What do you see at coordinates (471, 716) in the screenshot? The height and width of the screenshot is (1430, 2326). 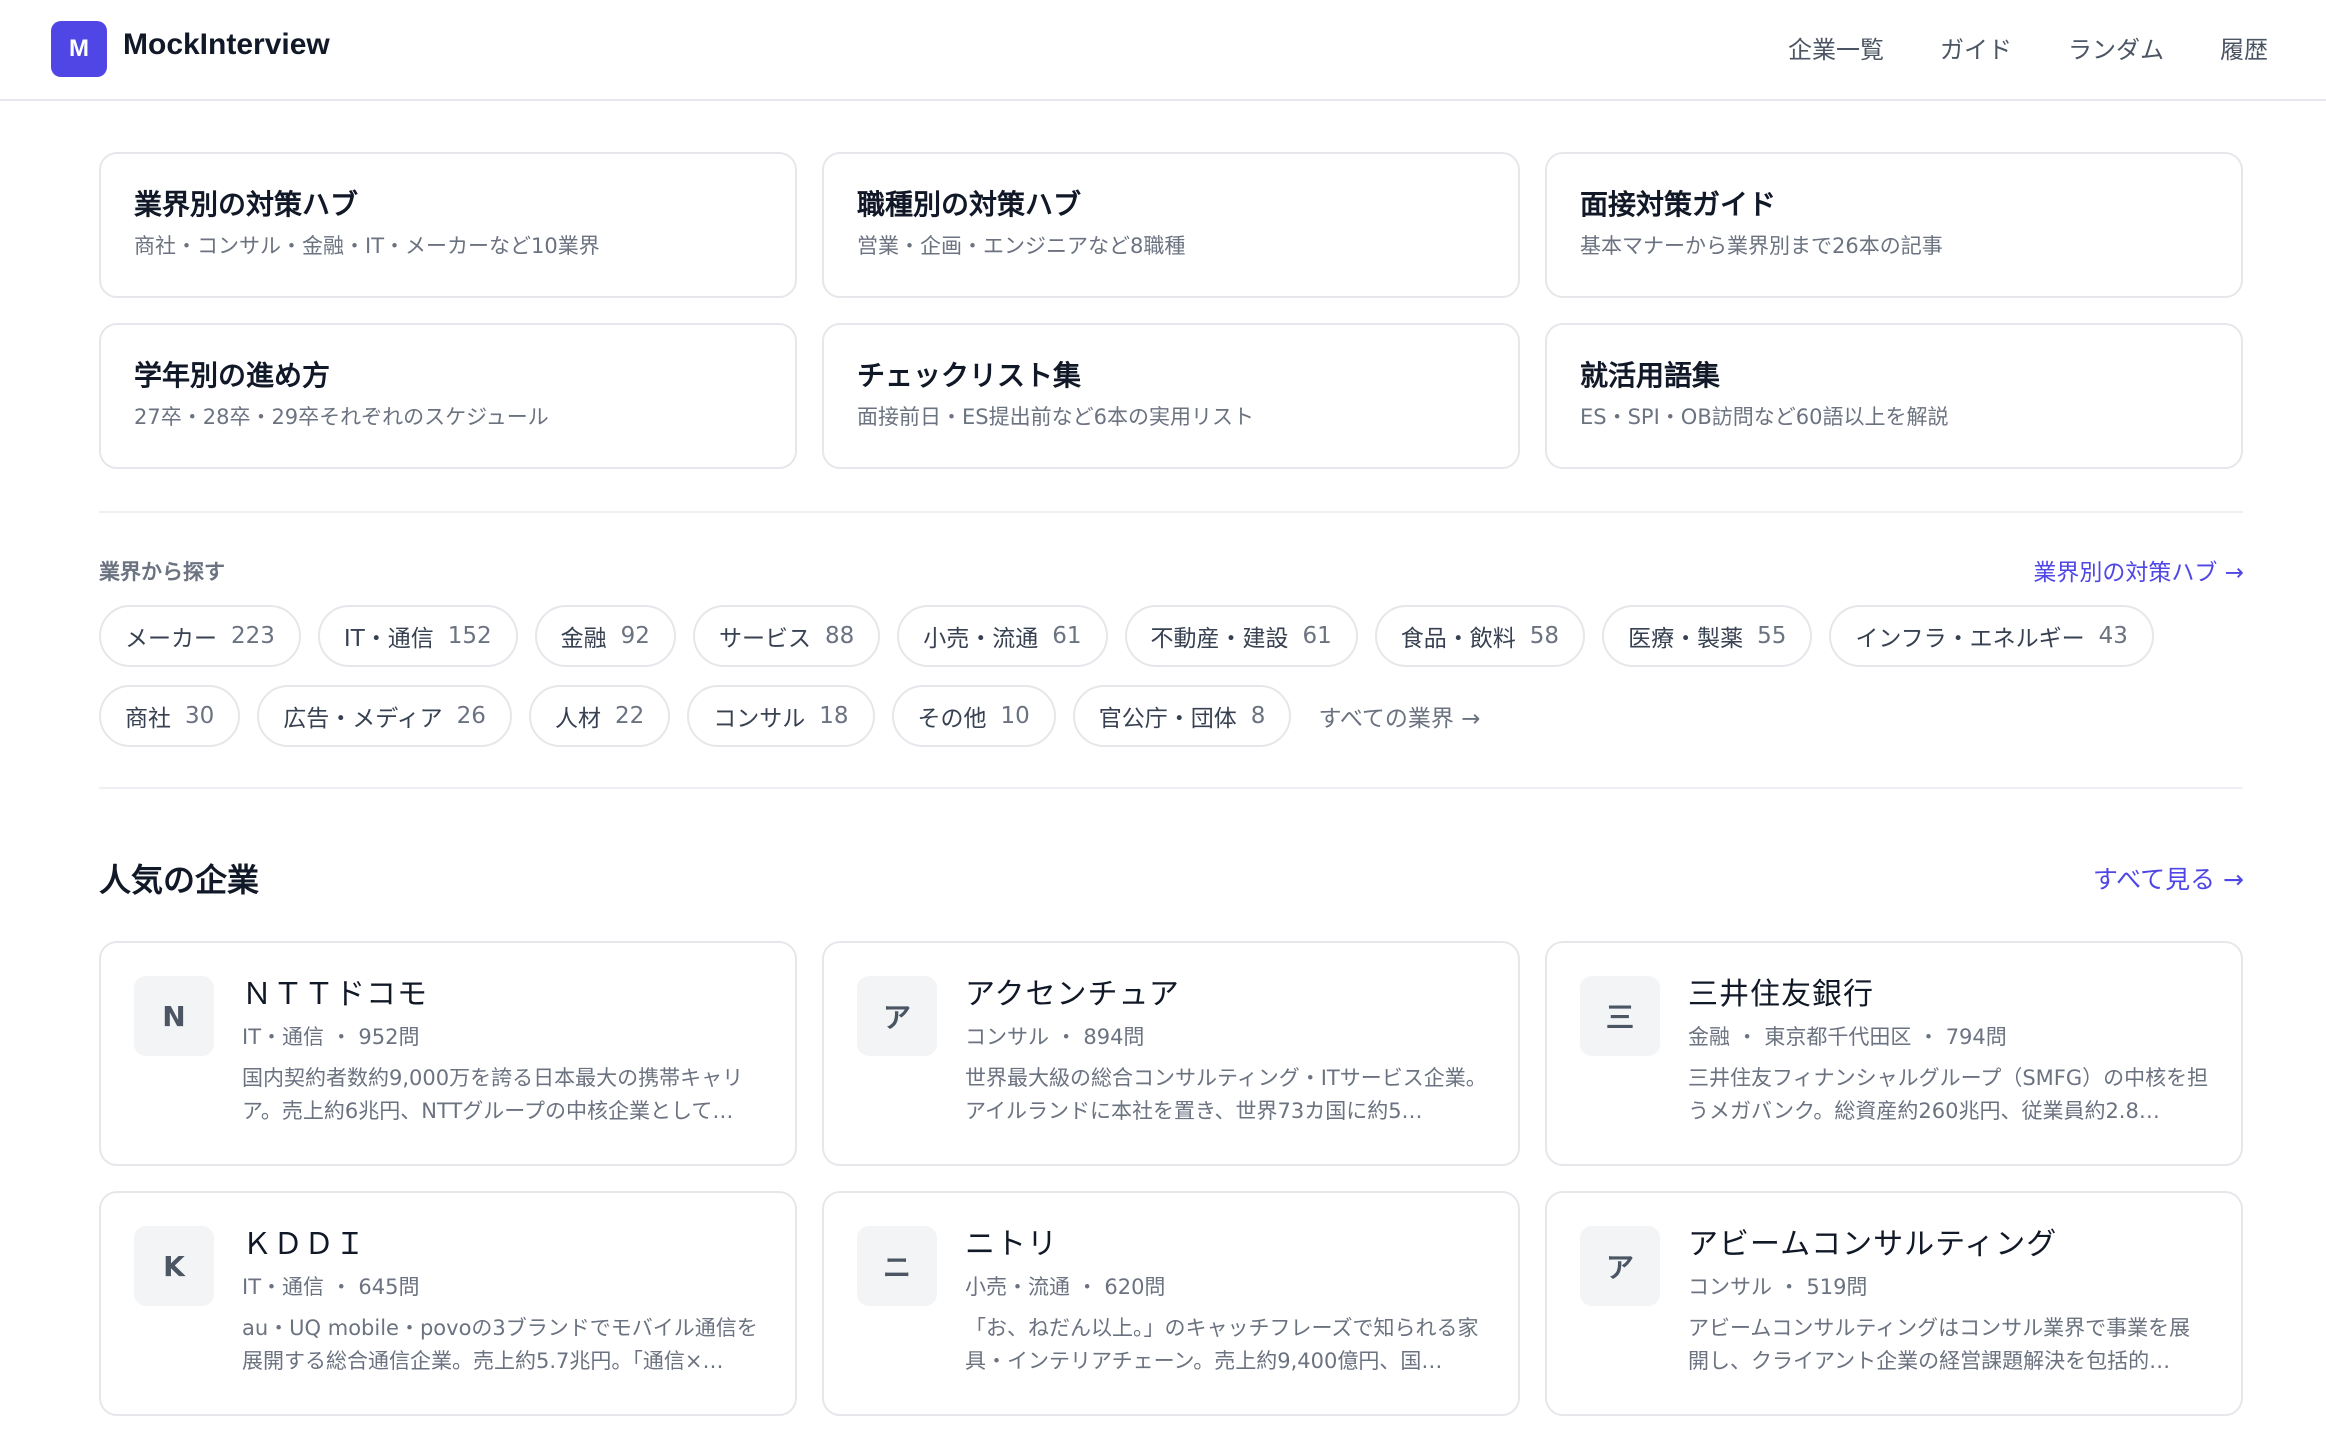 I see `chip-count: 26` at bounding box center [471, 716].